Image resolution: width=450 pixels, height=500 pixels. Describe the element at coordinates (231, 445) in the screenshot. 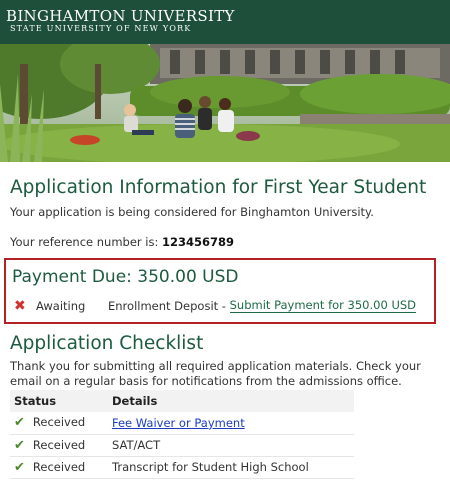

I see `details-cell: SAT/ACT` at that location.